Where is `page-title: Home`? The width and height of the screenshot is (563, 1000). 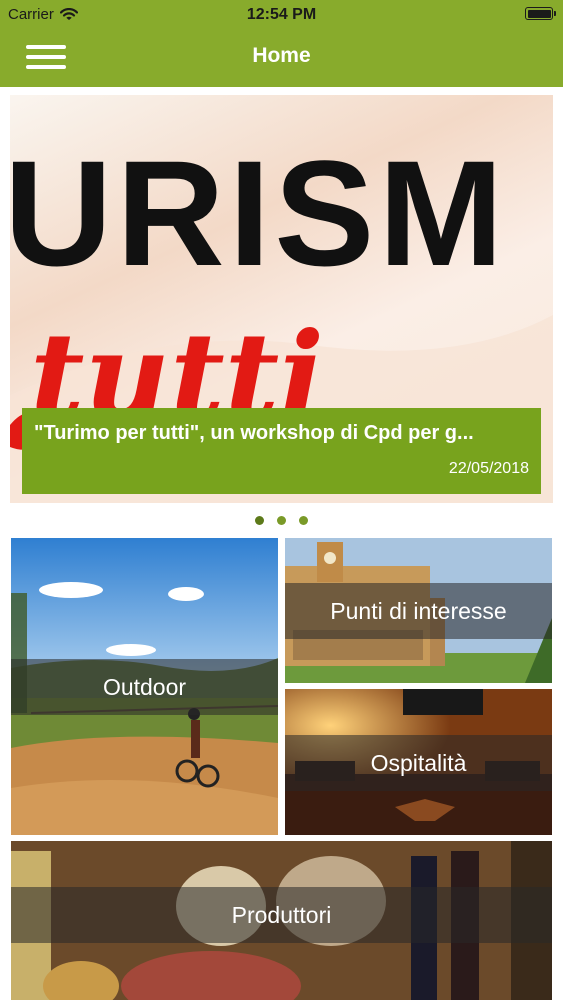 page-title: Home is located at coordinates (281, 55).